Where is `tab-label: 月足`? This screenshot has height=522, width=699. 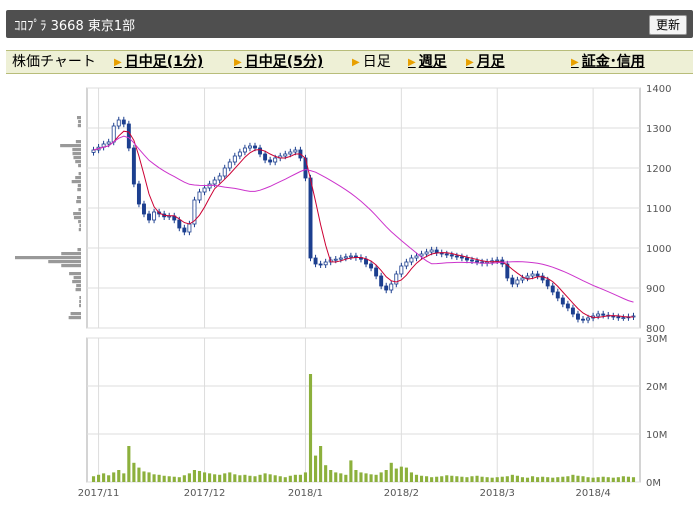
tab-label: 月足 is located at coordinates (490, 62).